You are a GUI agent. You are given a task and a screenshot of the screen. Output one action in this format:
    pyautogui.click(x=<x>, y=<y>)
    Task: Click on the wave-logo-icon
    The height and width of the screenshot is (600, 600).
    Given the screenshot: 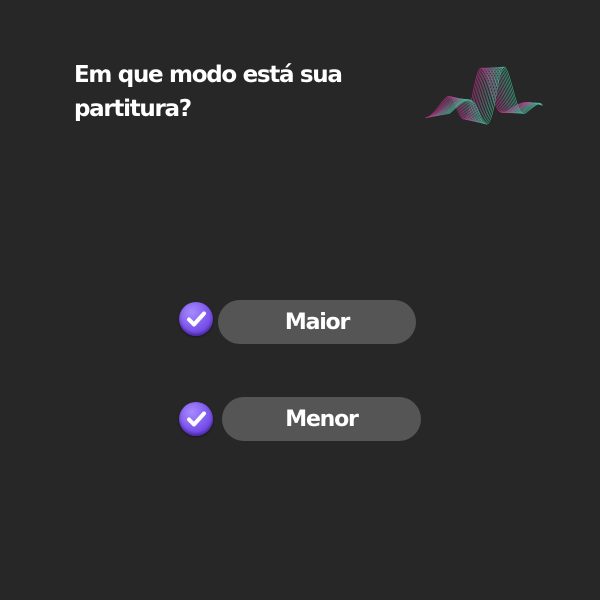 What is the action you would take?
    pyautogui.click(x=483, y=95)
    